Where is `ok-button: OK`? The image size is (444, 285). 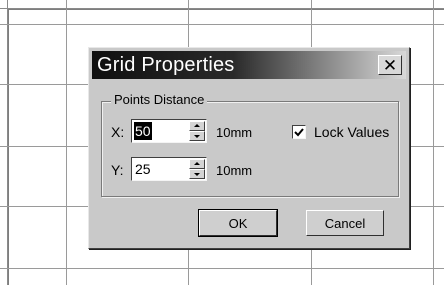
ok-button: OK is located at coordinates (238, 223).